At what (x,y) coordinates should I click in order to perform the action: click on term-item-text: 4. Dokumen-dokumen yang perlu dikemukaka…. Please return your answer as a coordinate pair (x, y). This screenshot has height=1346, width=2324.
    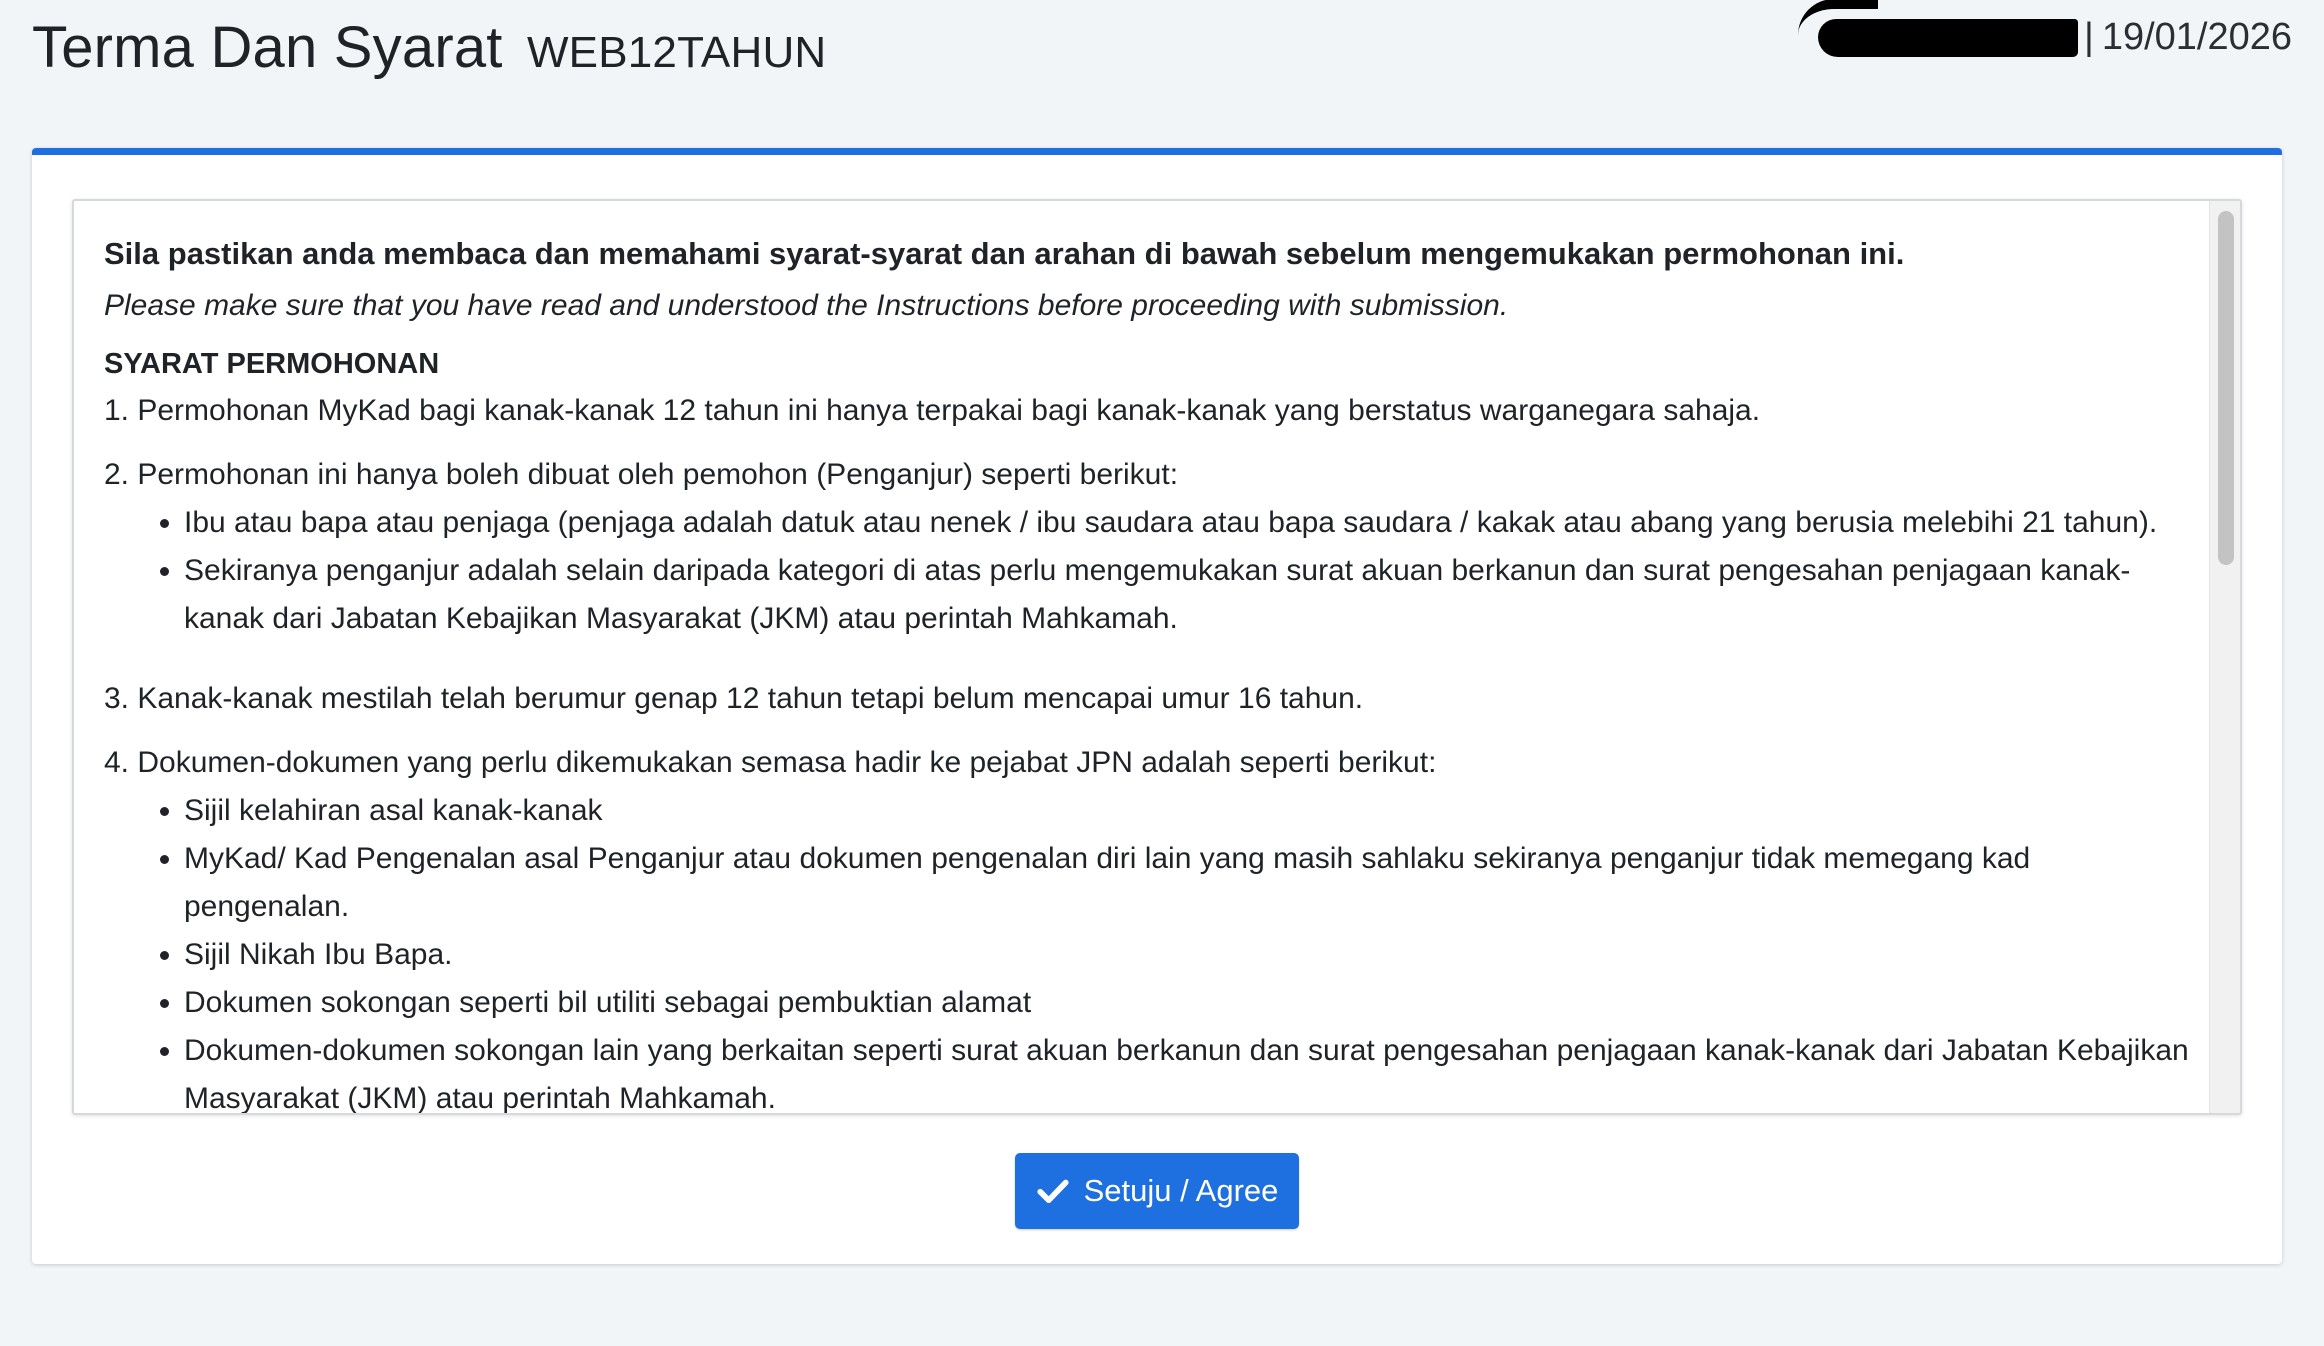
    Looking at the image, I should click on (770, 762).